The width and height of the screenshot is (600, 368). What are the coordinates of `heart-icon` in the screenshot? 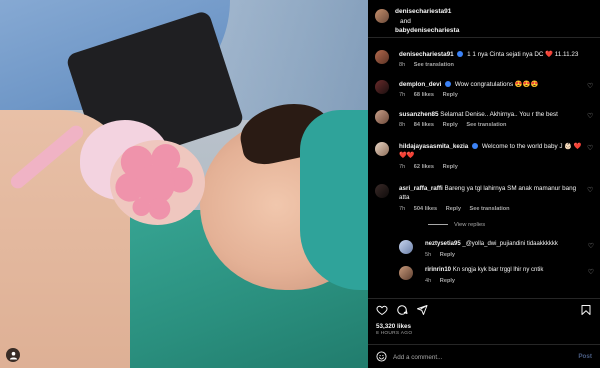 It's located at (382, 310).